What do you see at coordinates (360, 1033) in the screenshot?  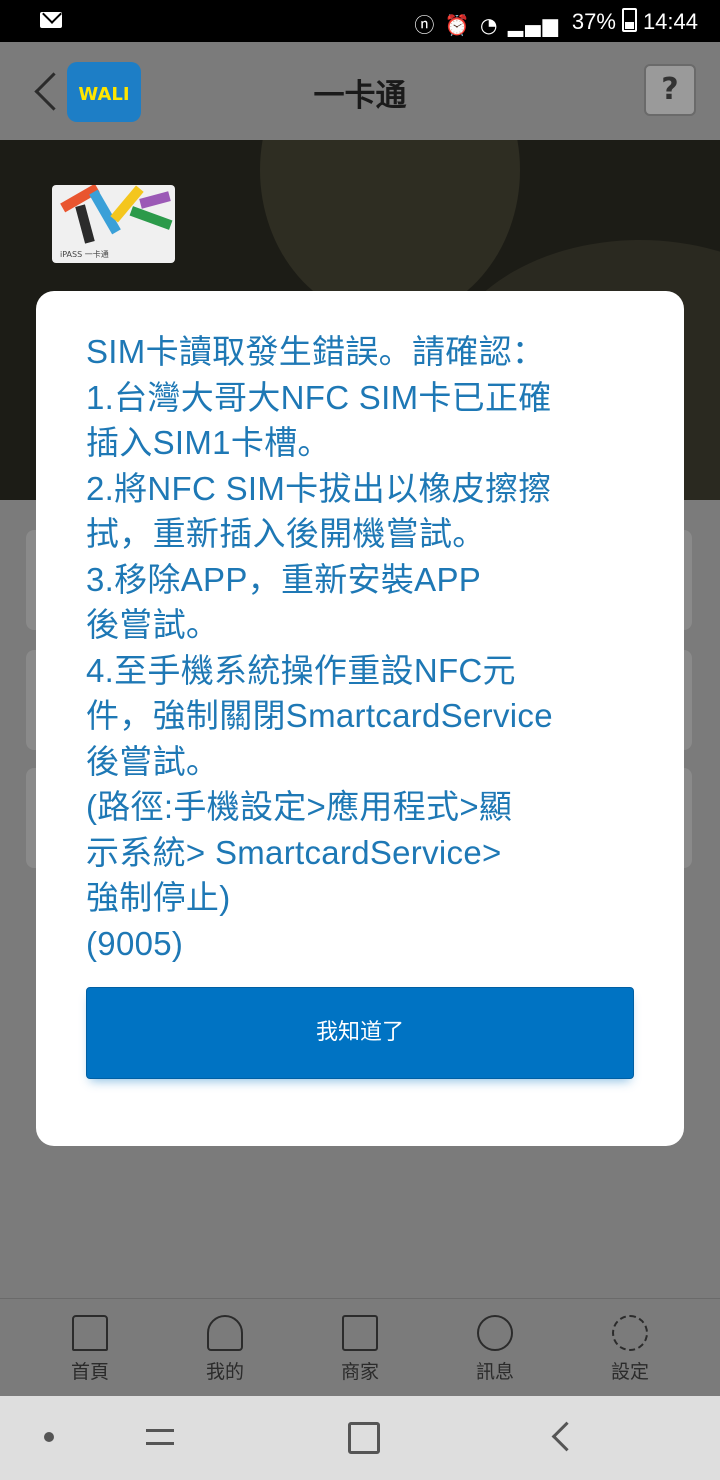 I see `acknowledge-button: 我知道了` at bounding box center [360, 1033].